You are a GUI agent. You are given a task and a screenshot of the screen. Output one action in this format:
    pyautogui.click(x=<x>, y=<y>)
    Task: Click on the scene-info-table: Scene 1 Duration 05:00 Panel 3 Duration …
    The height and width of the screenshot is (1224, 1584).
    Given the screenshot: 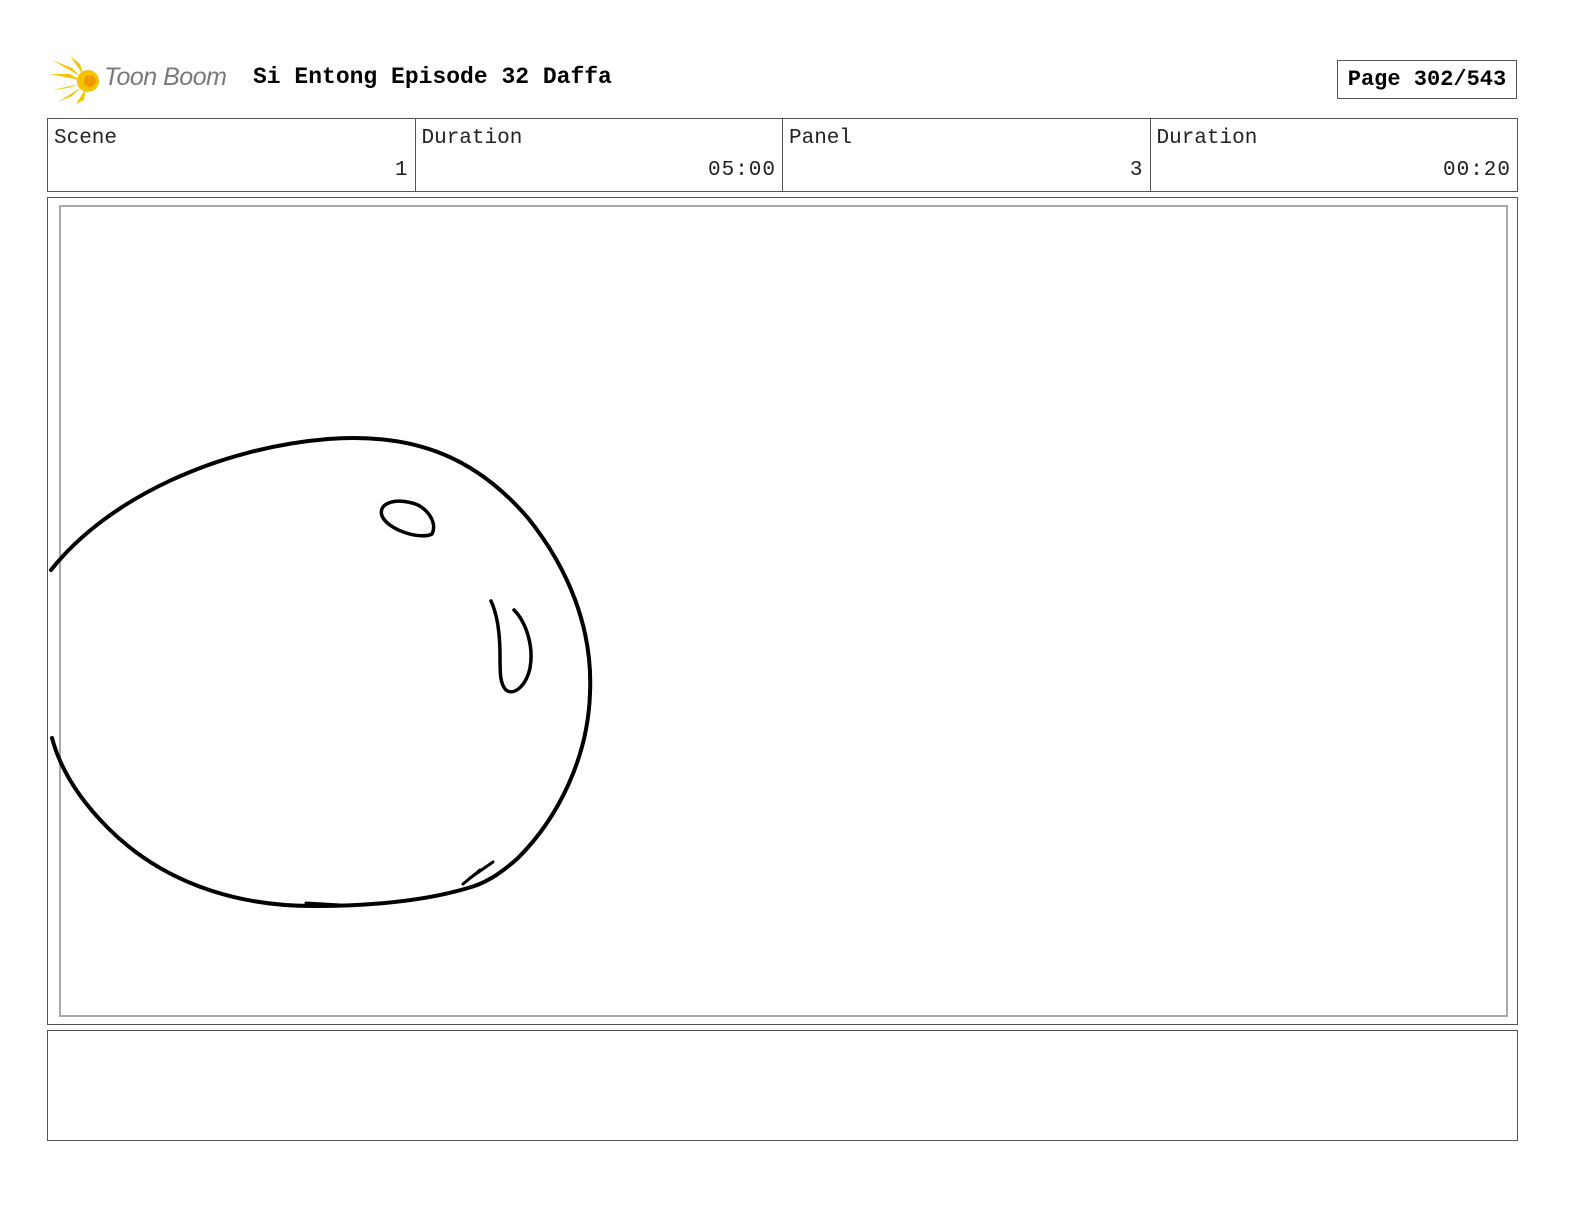 What is the action you would take?
    pyautogui.click(x=782, y=155)
    